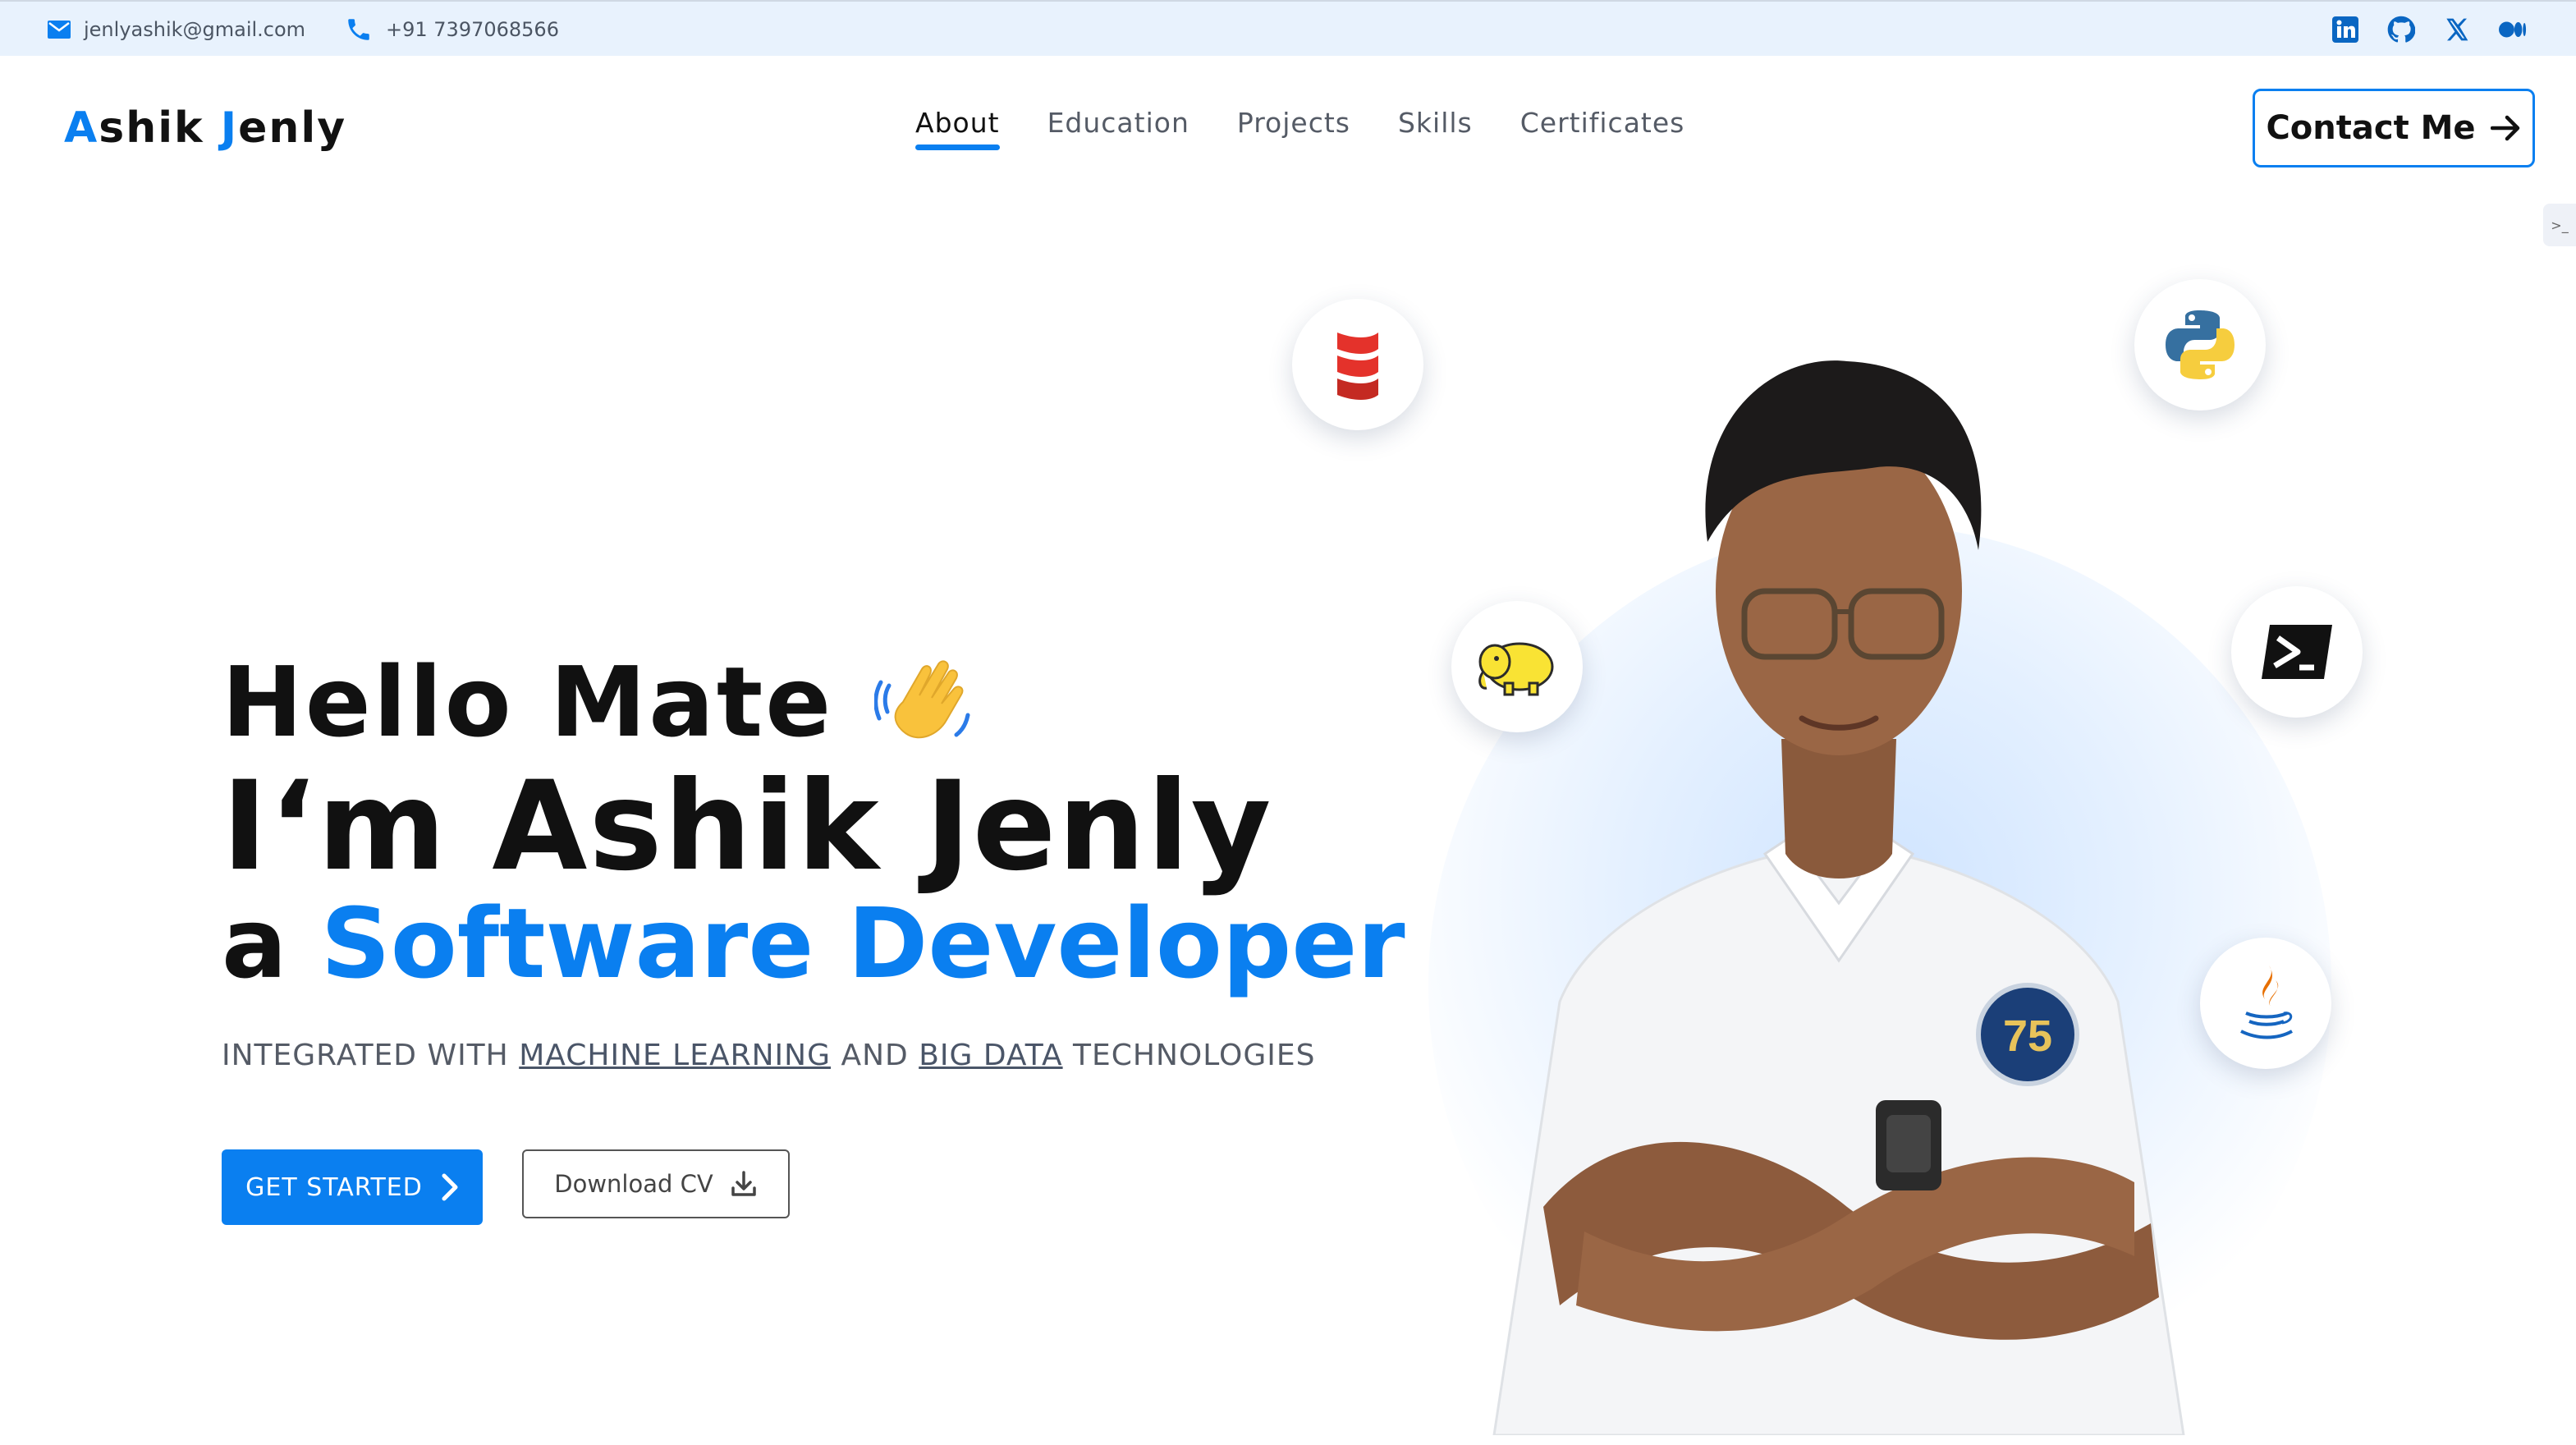 The image size is (2576, 1445). Describe the element at coordinates (1358, 364) in the screenshot. I see `scala-icon` at that location.